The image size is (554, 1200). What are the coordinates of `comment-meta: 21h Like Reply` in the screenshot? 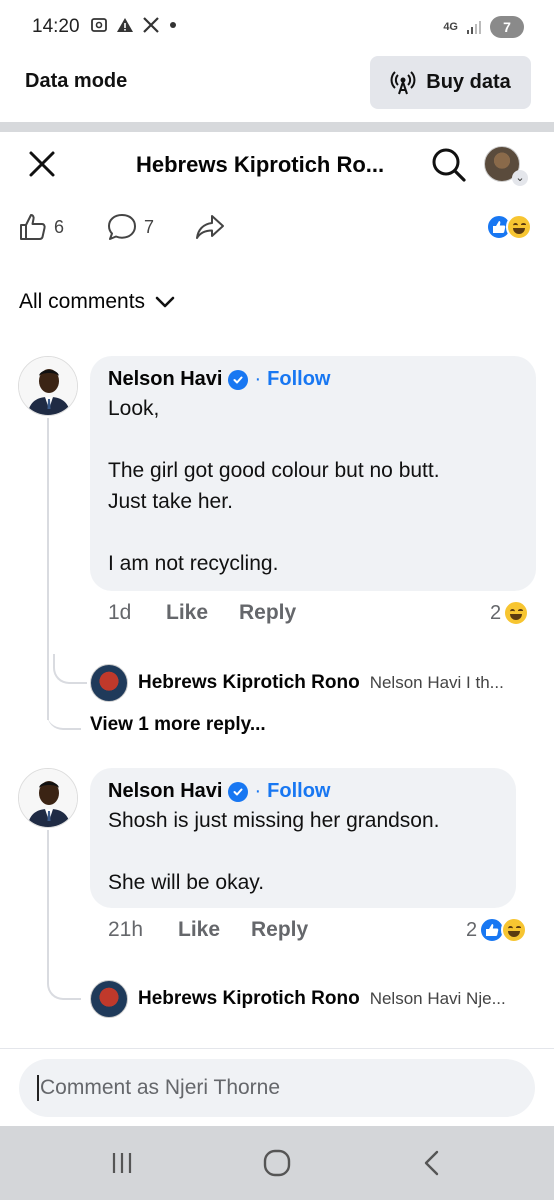 It's located at (208, 930).